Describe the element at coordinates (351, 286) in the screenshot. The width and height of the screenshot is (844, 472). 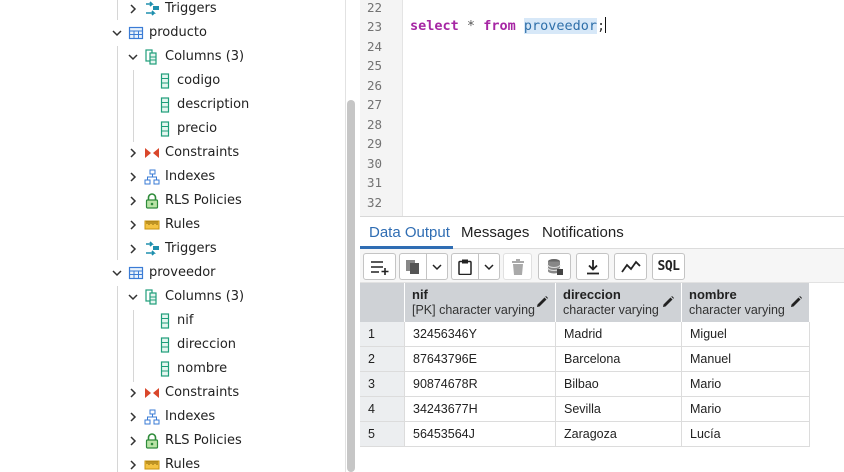
I see `tree-scrollbar-thumb` at that location.